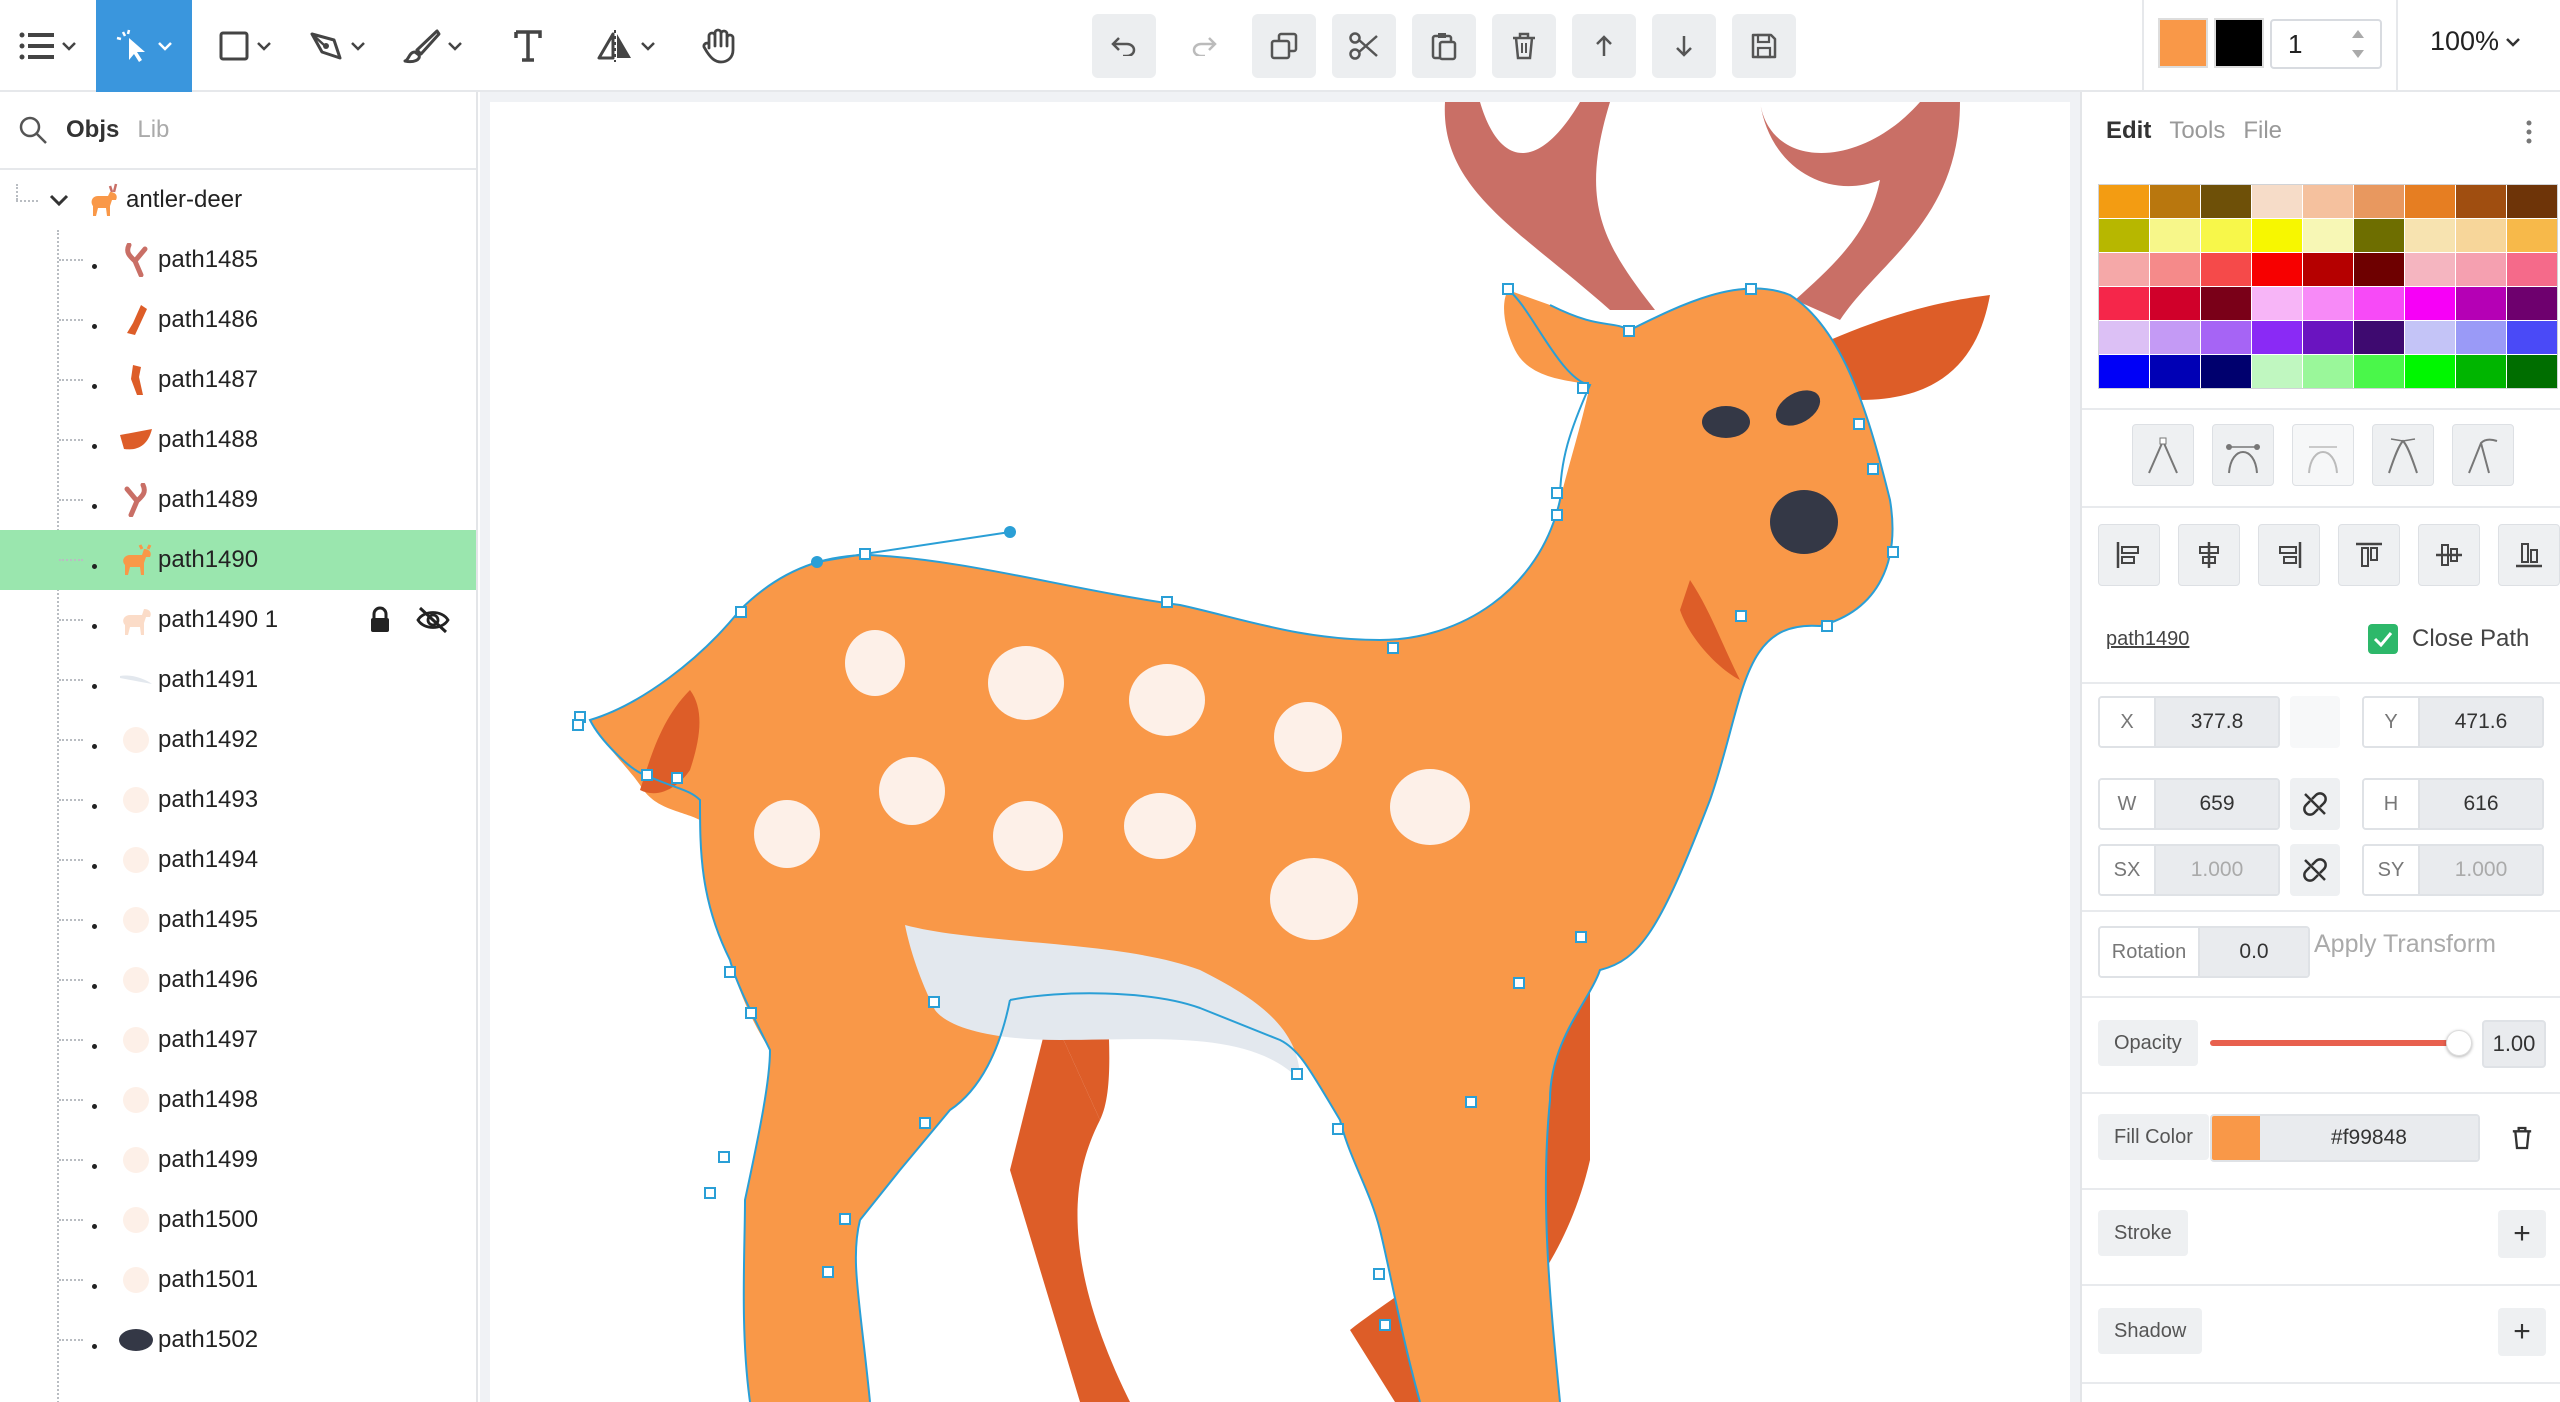 The height and width of the screenshot is (1402, 2560). What do you see at coordinates (238, 740) in the screenshot?
I see `tree-item-path1492: path1492` at bounding box center [238, 740].